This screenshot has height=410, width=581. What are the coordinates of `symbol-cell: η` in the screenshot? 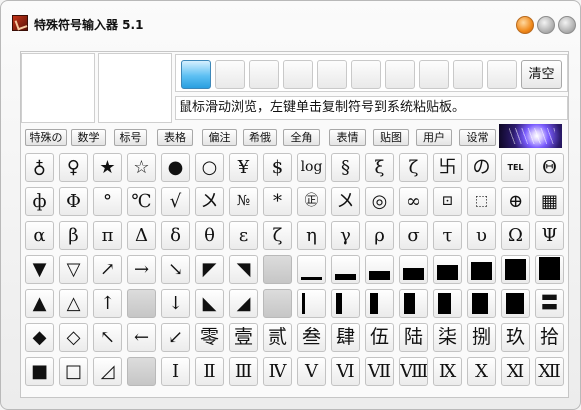 It's located at (311, 235).